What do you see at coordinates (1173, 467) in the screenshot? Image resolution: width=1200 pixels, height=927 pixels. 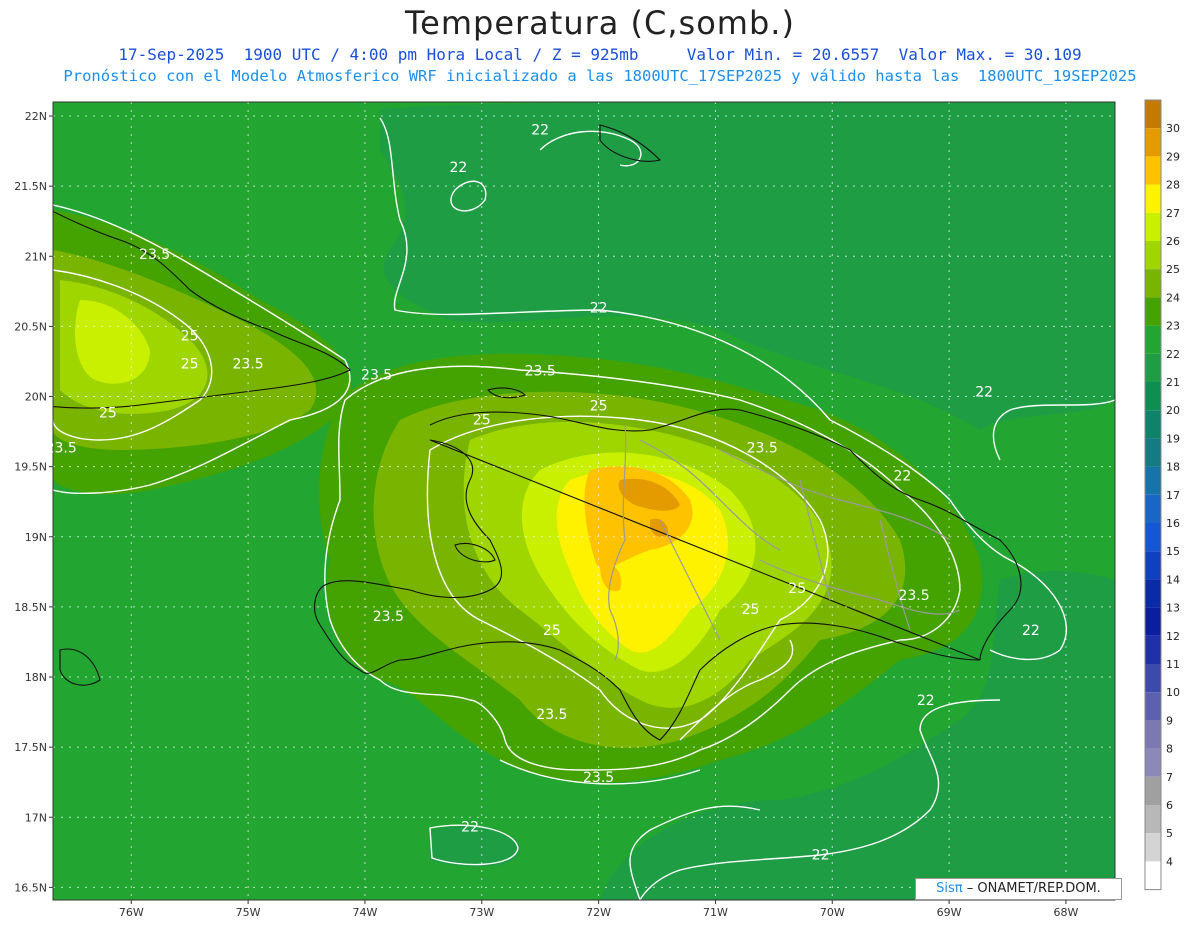 I see `colorbar-label: 18` at bounding box center [1173, 467].